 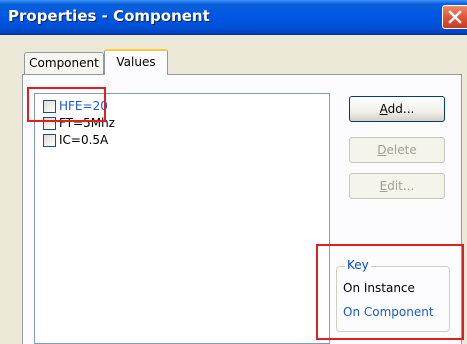 What do you see at coordinates (383, 109) in the screenshot?
I see `add-button-mnemonic: A` at bounding box center [383, 109].